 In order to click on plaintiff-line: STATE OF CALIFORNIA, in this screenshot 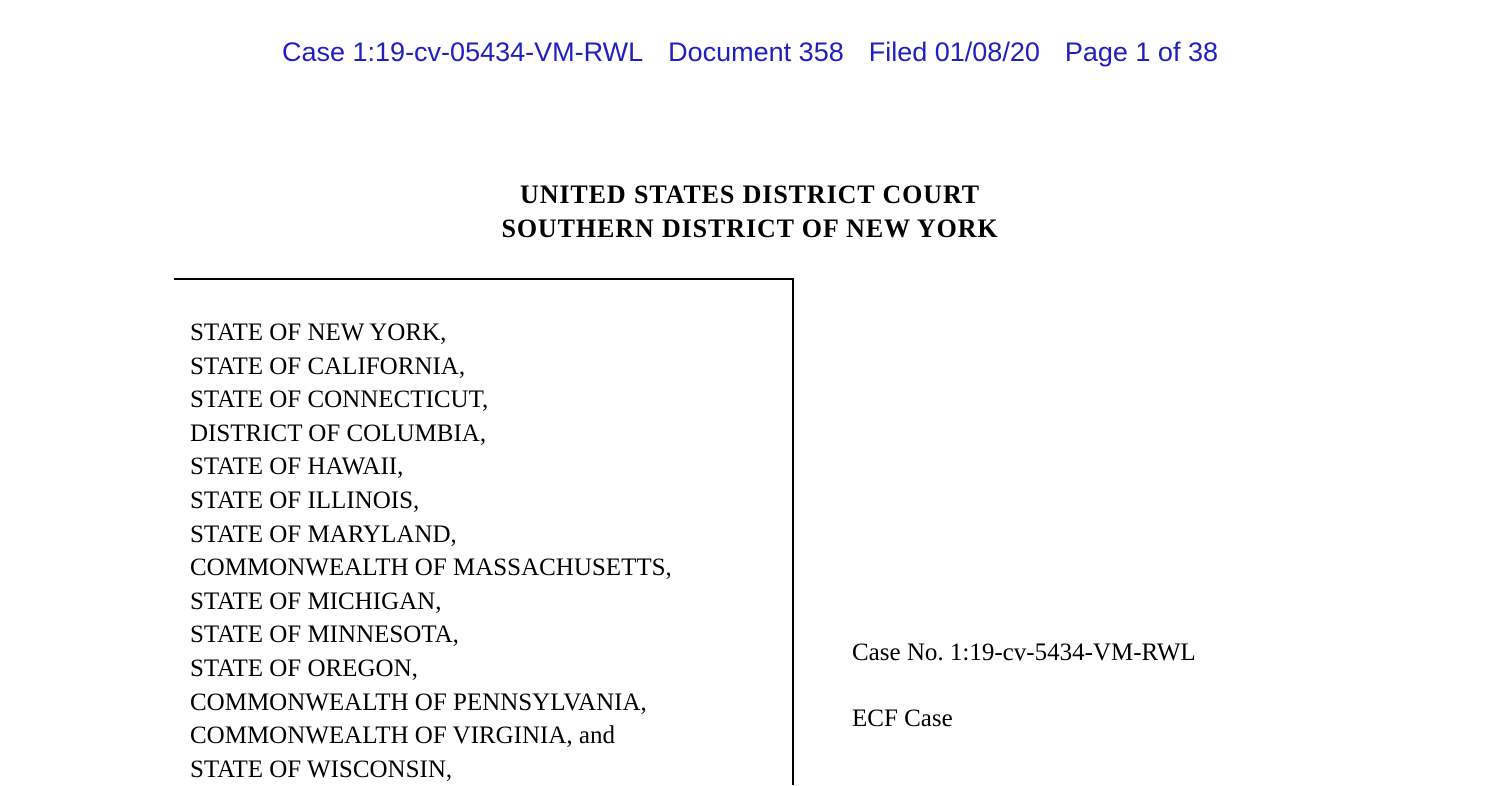, I will do `click(328, 366)`.